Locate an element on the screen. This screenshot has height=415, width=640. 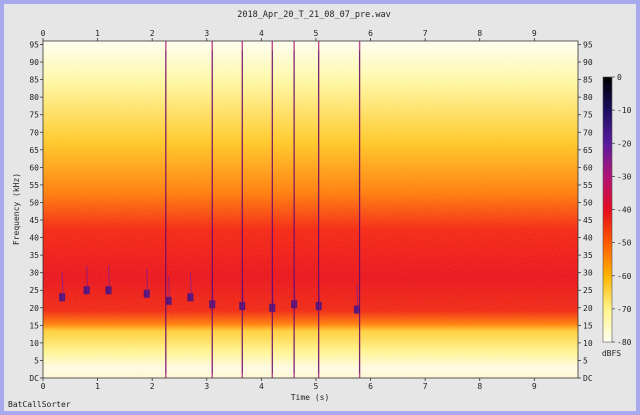
y-tick-right-label-3: 15 is located at coordinates (588, 325).